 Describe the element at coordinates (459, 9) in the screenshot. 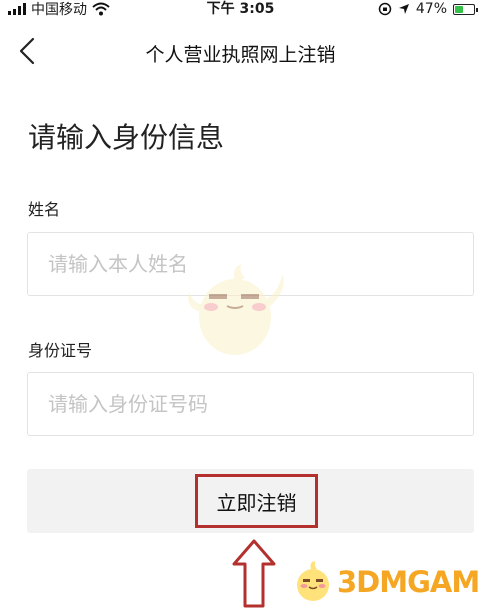

I see `battery-fill` at that location.